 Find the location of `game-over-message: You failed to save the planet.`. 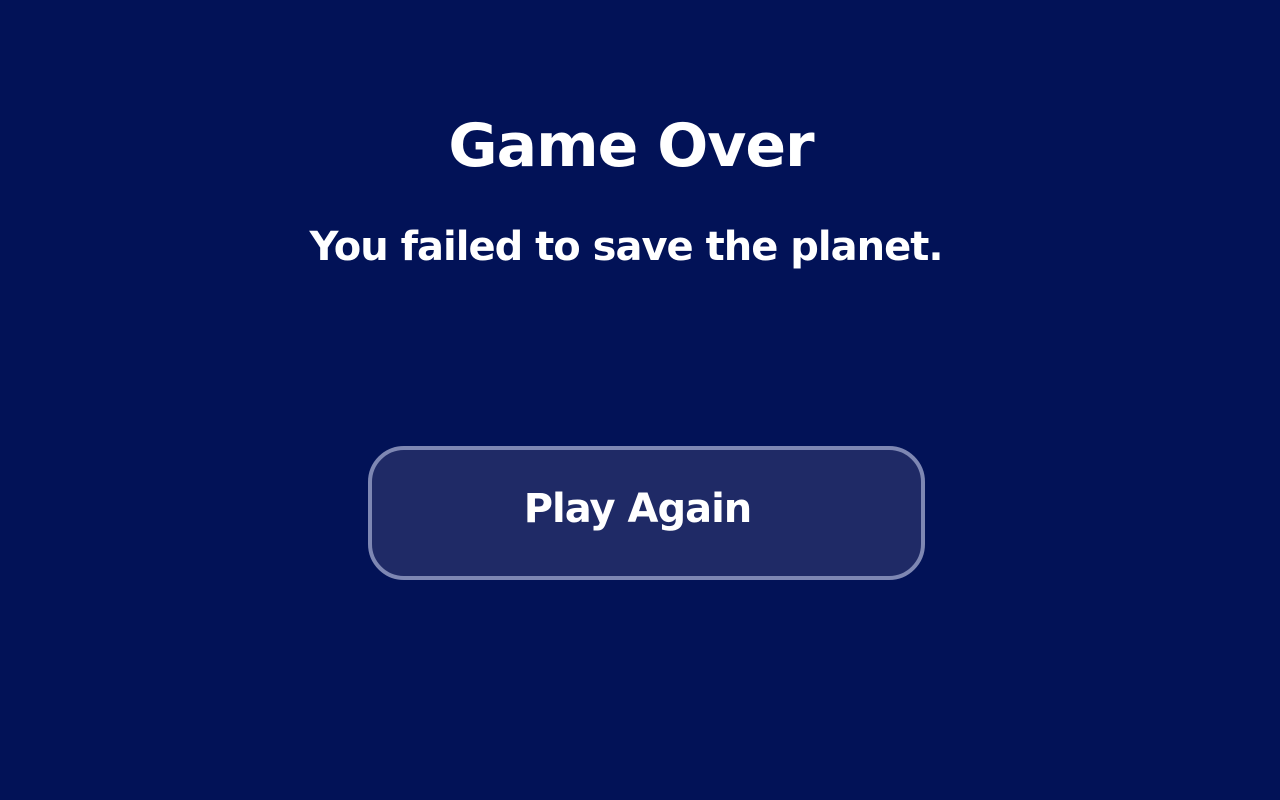

game-over-message: You failed to save the planet. is located at coordinates (626, 247).